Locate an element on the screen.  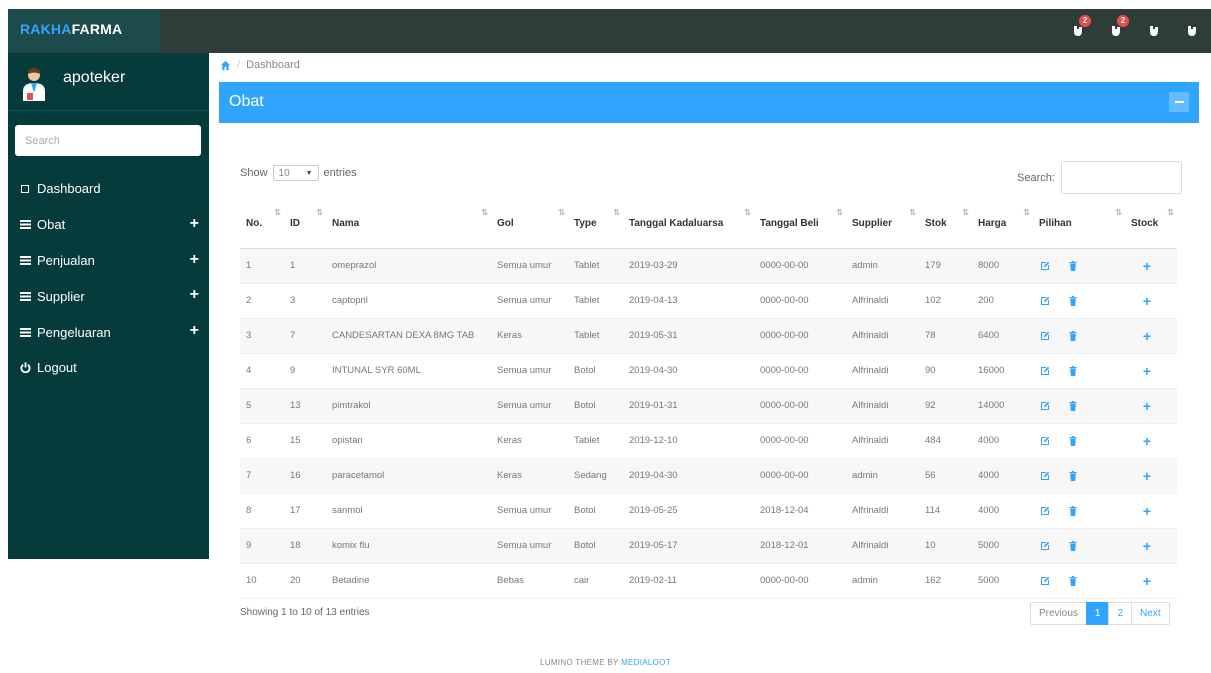
table-cell: 8 is located at coordinates (262, 511).